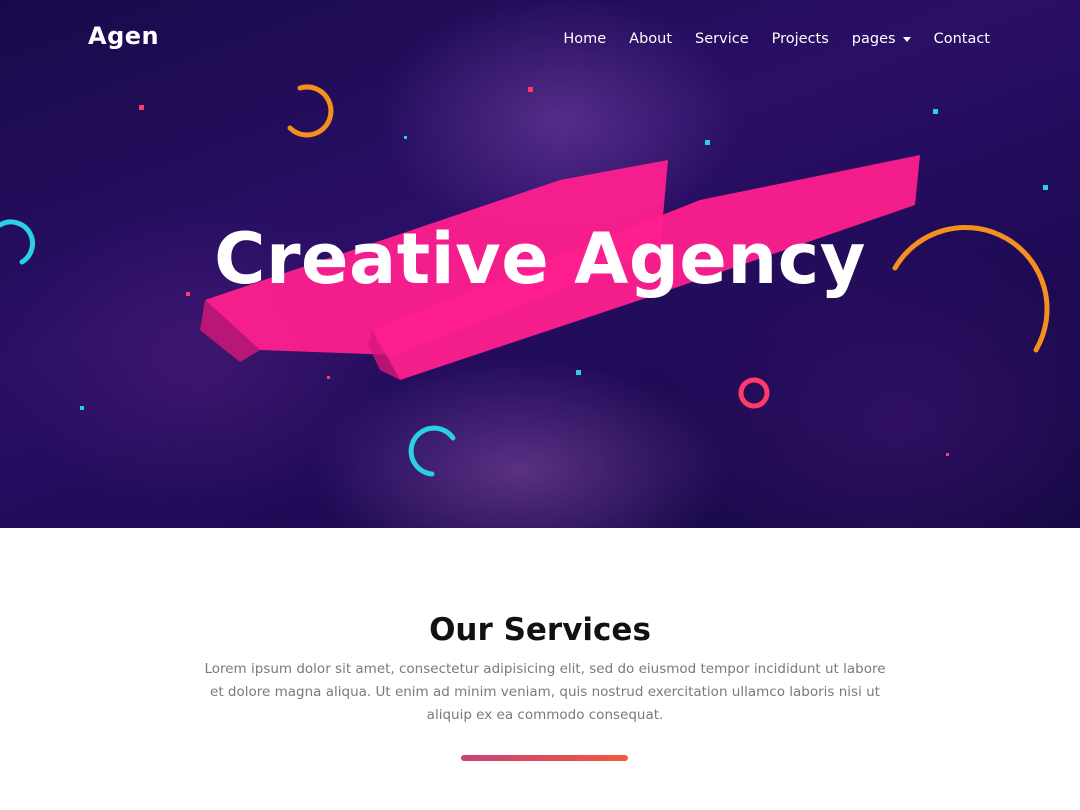 This screenshot has width=1080, height=810. What do you see at coordinates (123, 36) in the screenshot?
I see `brand-logo: Agen` at bounding box center [123, 36].